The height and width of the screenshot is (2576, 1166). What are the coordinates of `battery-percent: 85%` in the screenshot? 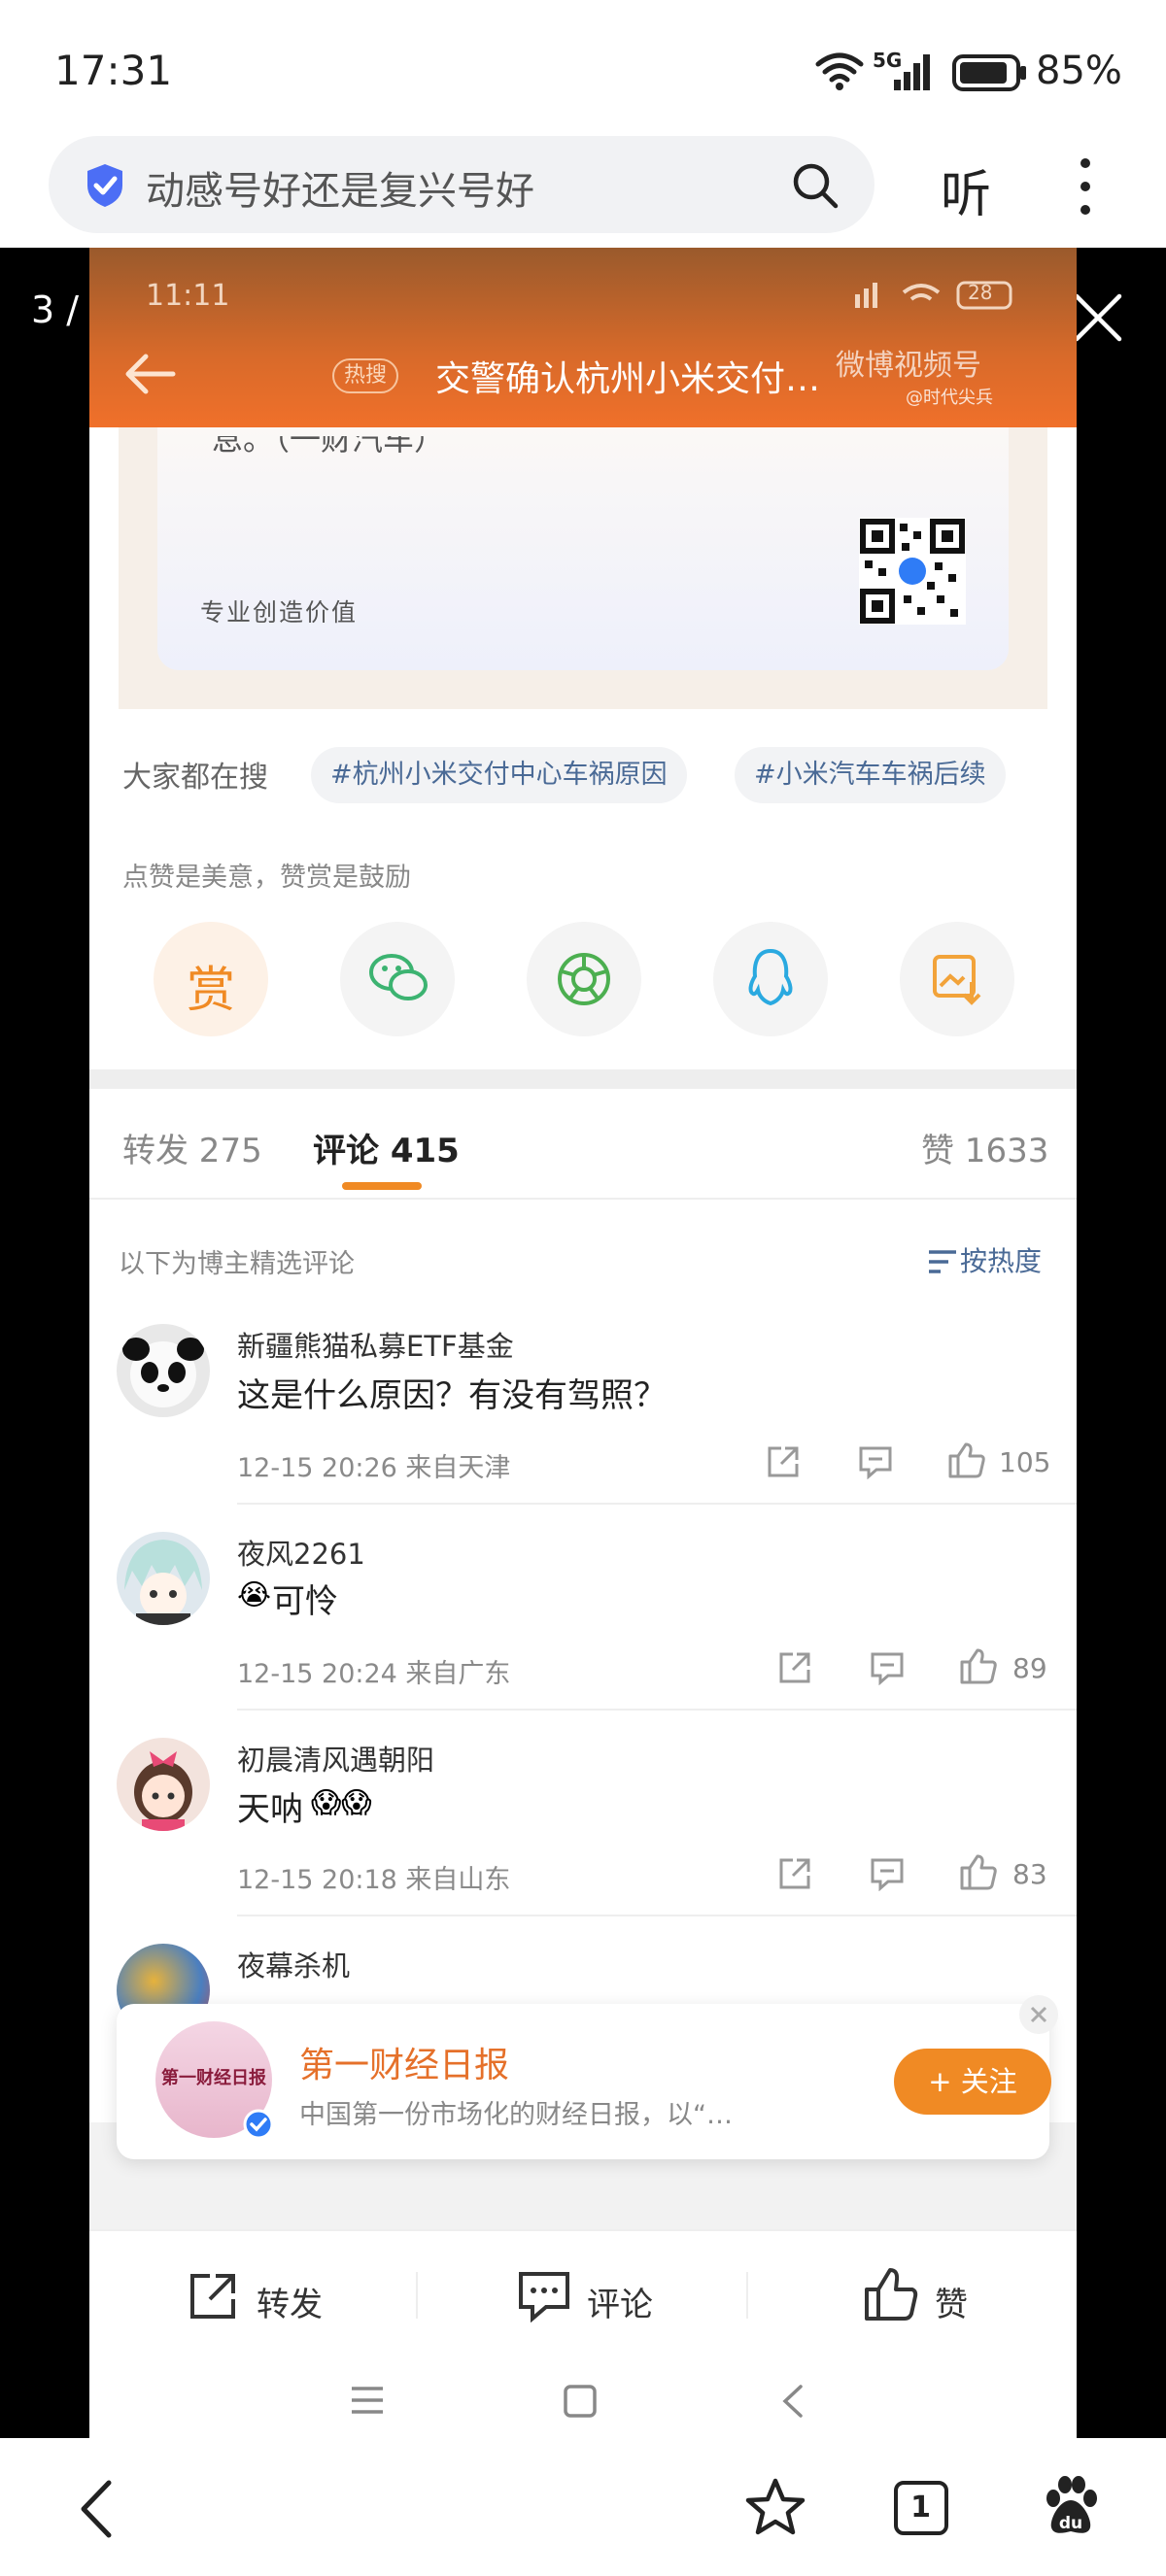 It's located at (1079, 71).